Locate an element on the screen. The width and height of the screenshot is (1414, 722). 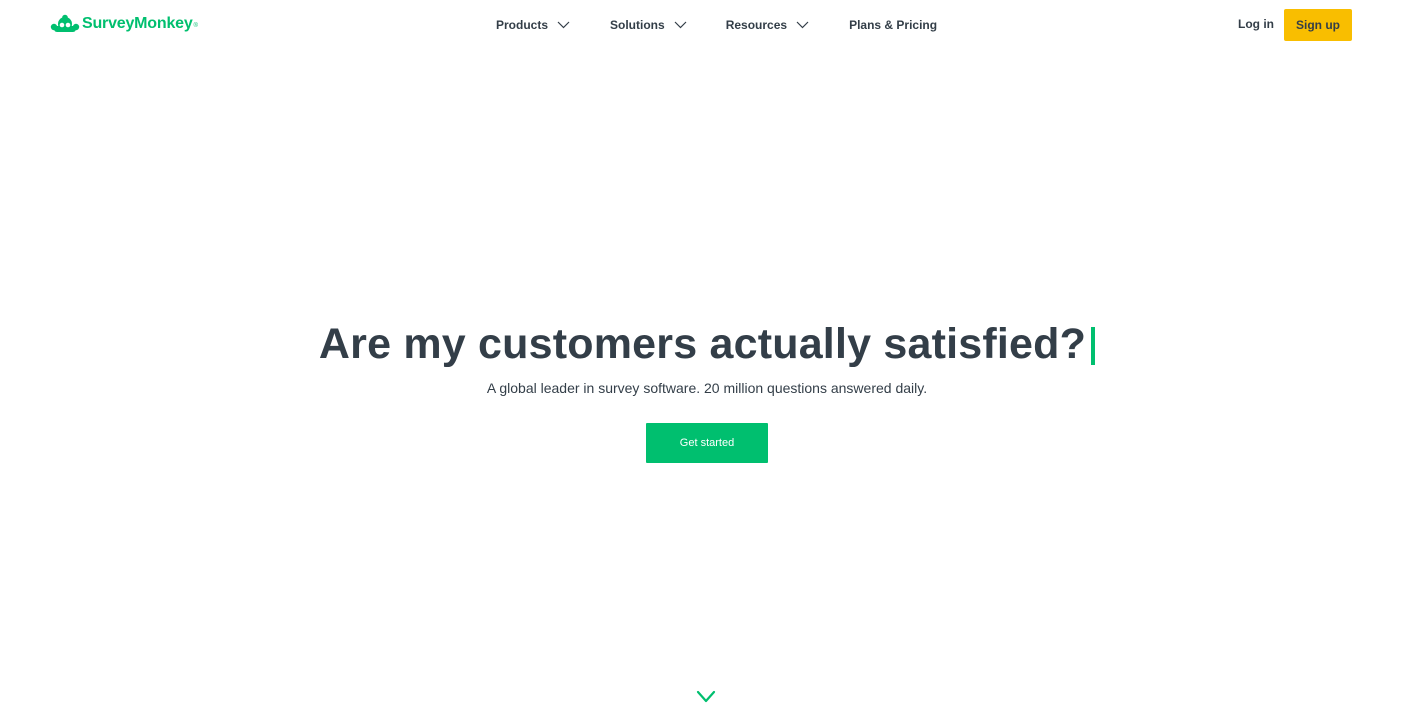
get-started-button: Get started is located at coordinates (707, 443).